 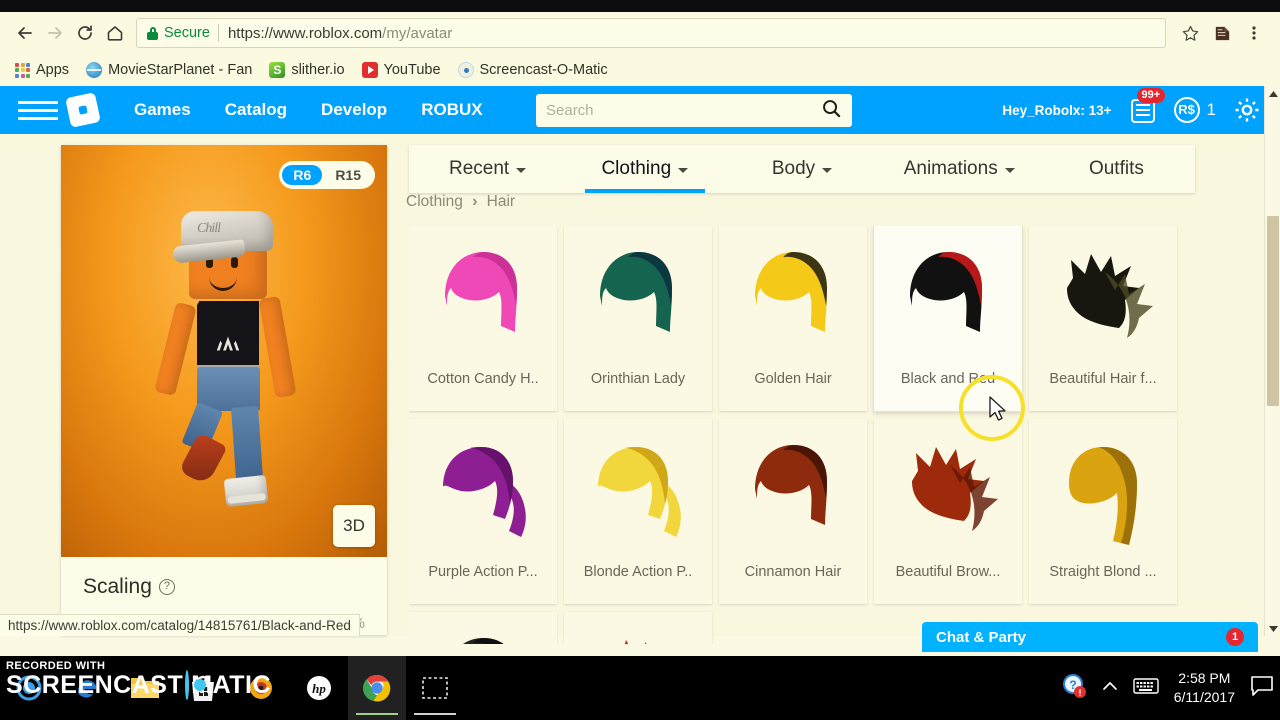 I want to click on back-arrow-icon, so click(x=25, y=33).